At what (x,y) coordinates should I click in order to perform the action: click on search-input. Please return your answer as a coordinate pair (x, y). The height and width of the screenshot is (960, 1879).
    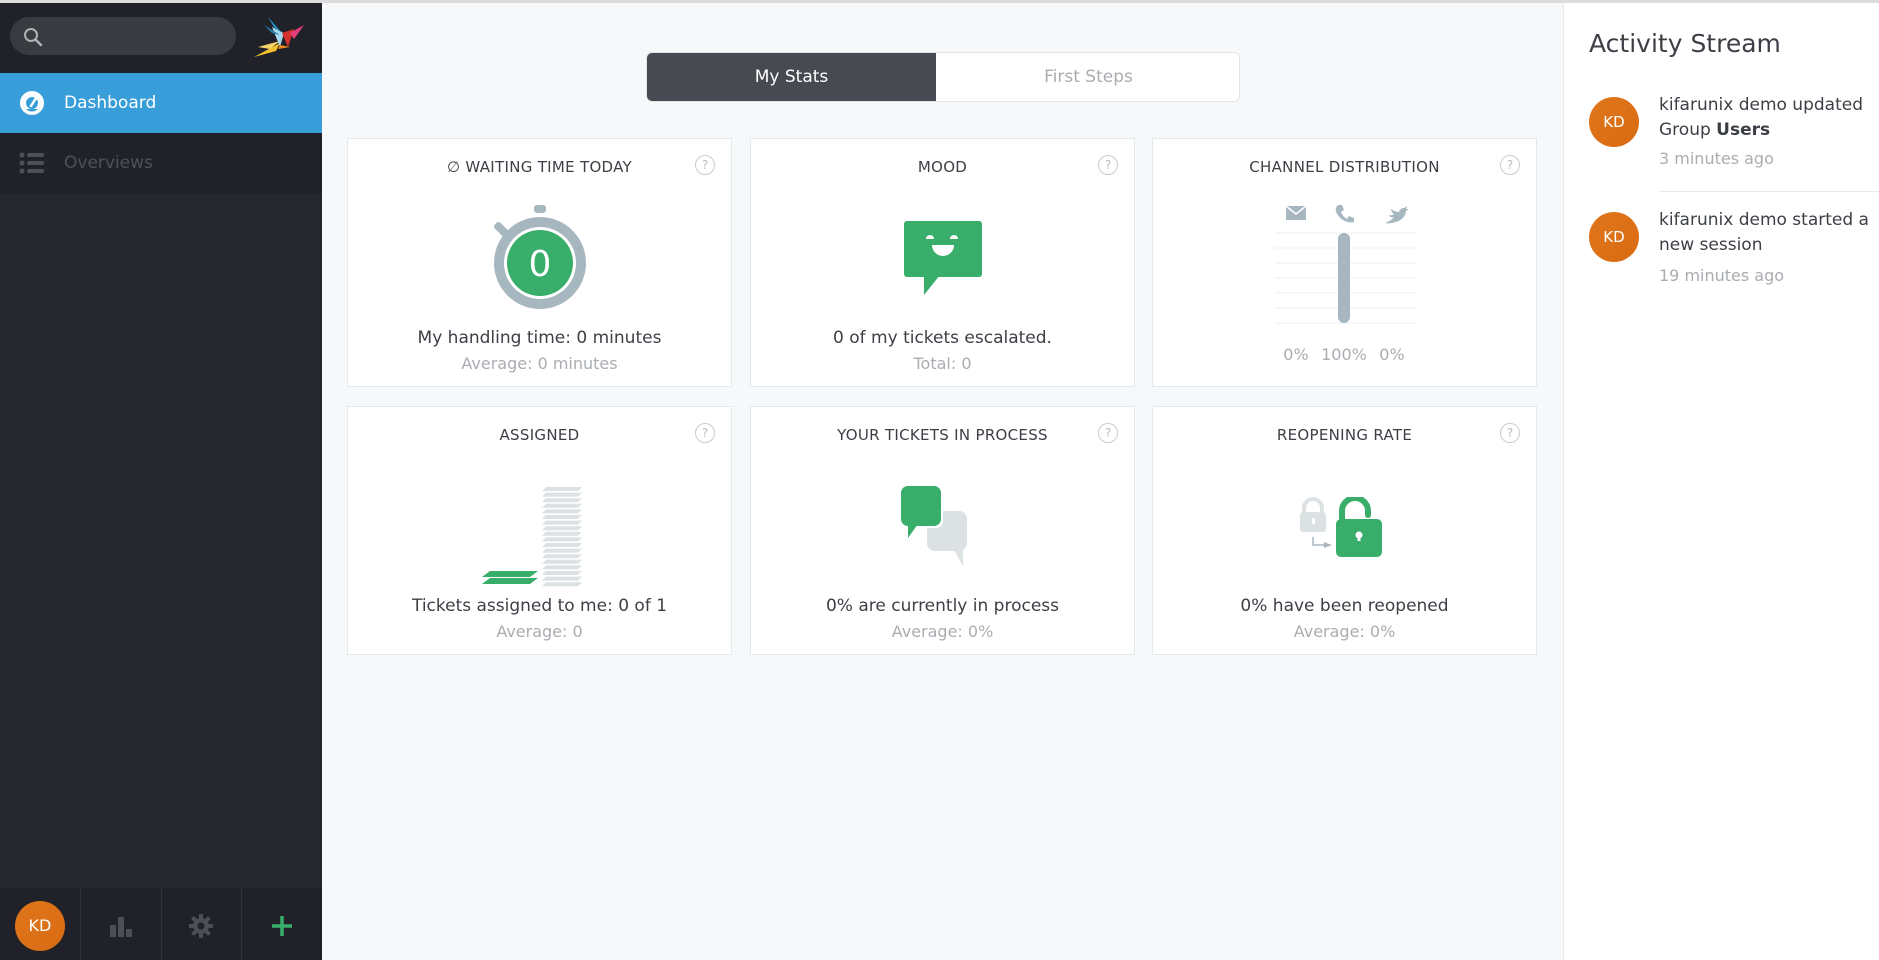
    Looking at the image, I should click on (142, 36).